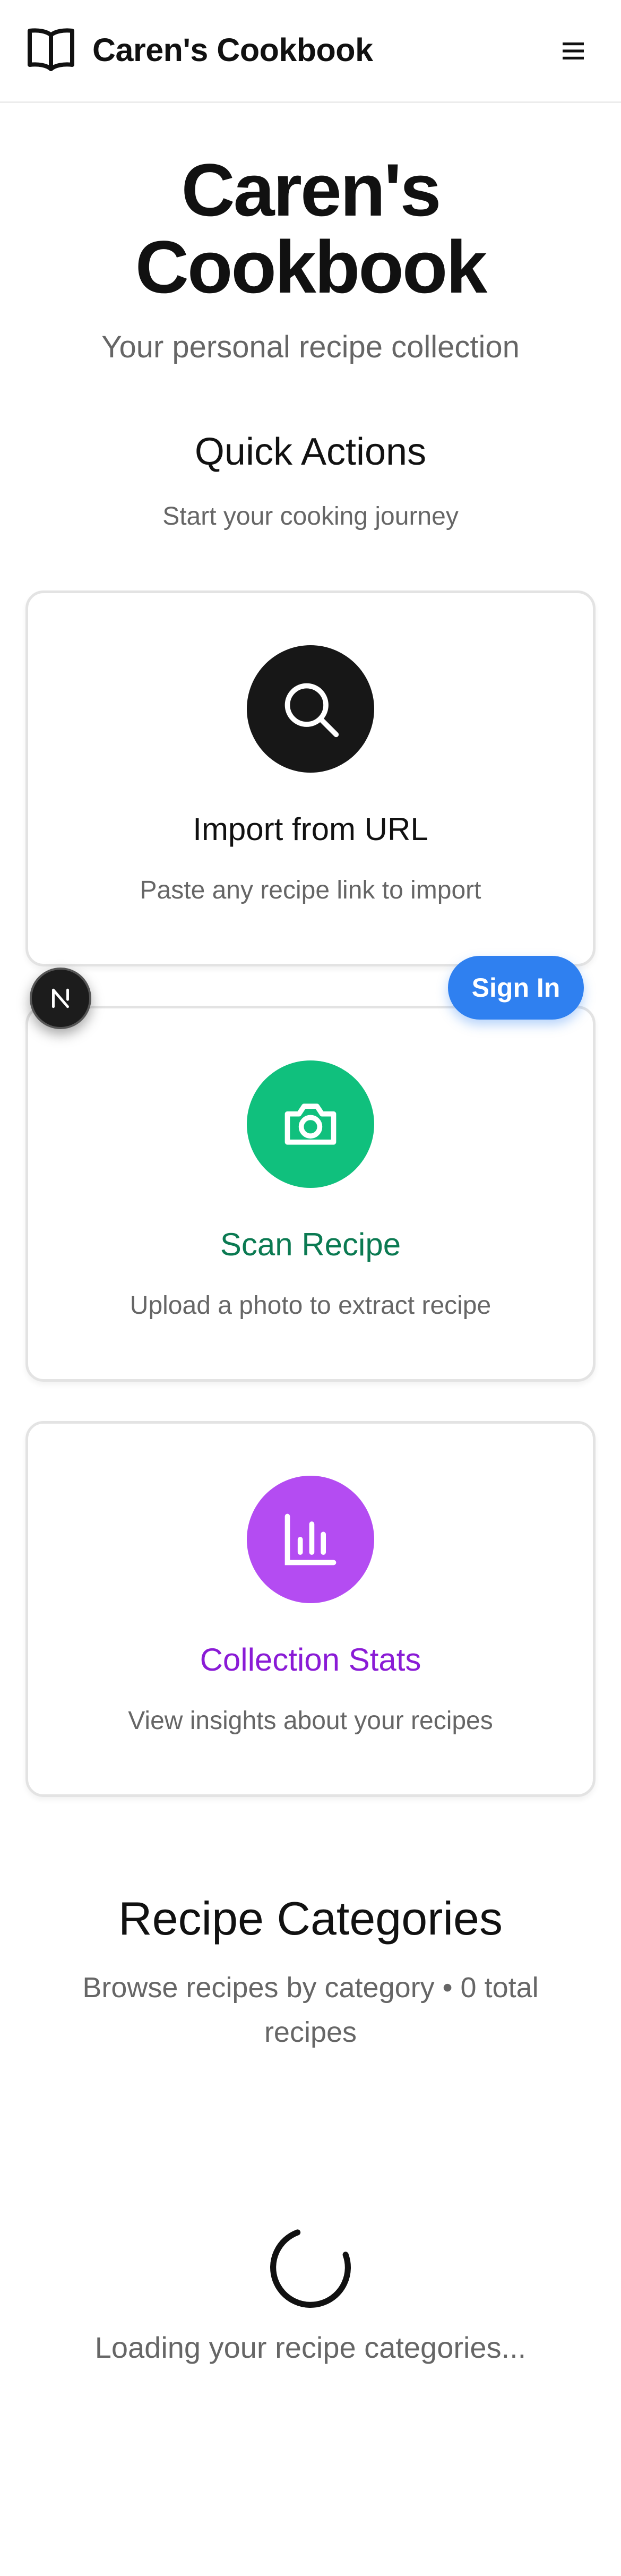  Describe the element at coordinates (310, 516) in the screenshot. I see `quick-actions-subtitle: Start your cooking journey` at that location.